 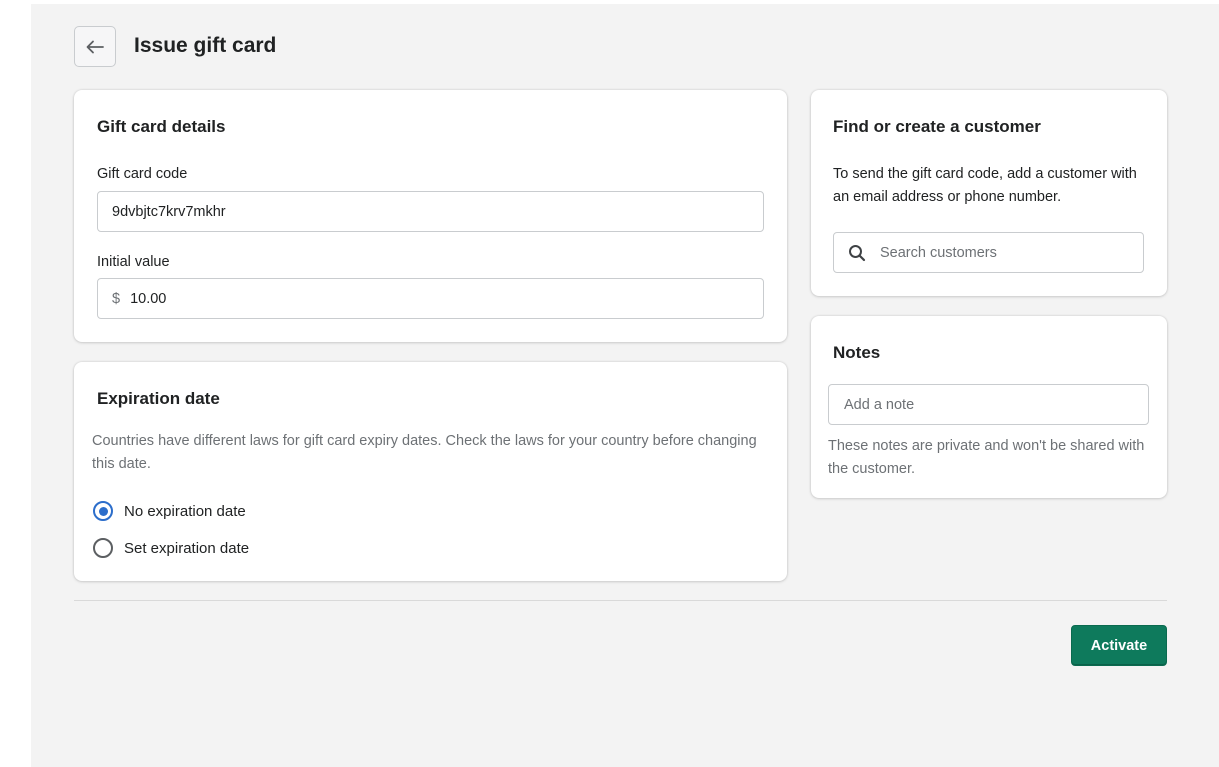 What do you see at coordinates (620, 600) in the screenshot?
I see `footer-divider` at bounding box center [620, 600].